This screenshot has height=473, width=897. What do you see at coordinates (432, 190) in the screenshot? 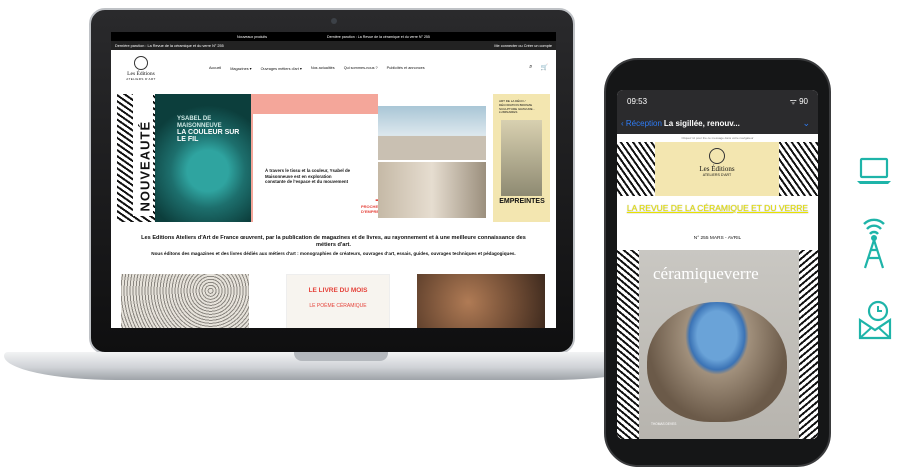
I see `photo-interior` at bounding box center [432, 190].